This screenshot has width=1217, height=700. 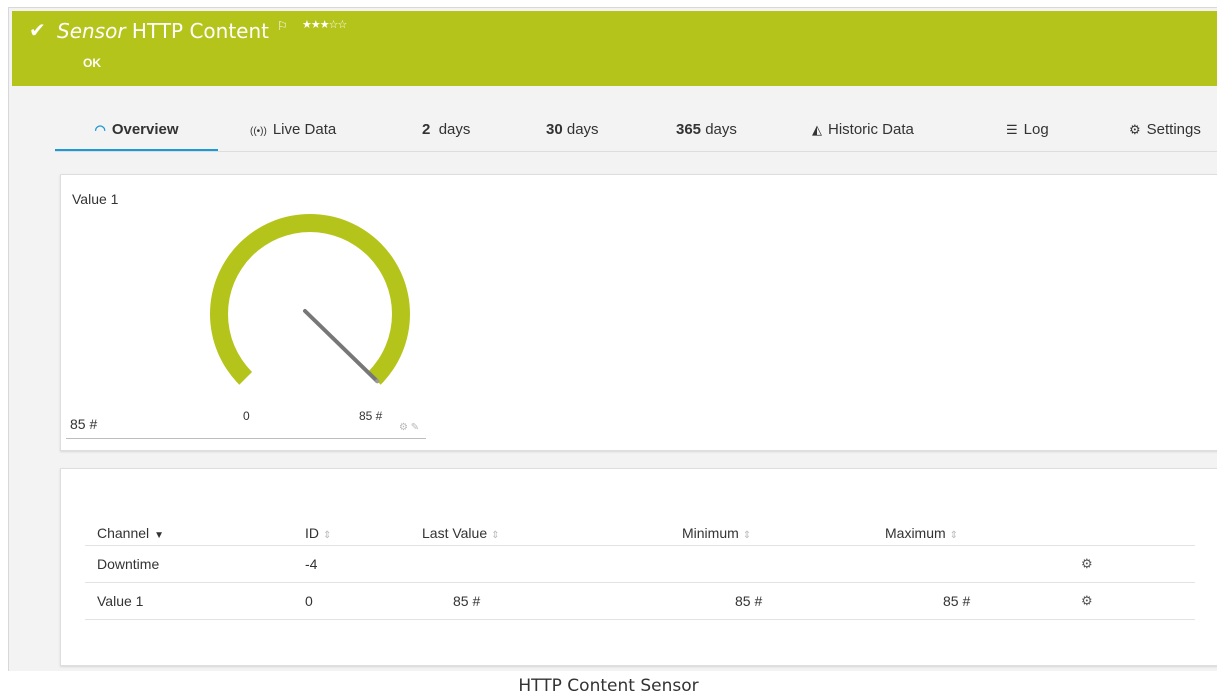 I want to click on gauge-chart, so click(x=309, y=299).